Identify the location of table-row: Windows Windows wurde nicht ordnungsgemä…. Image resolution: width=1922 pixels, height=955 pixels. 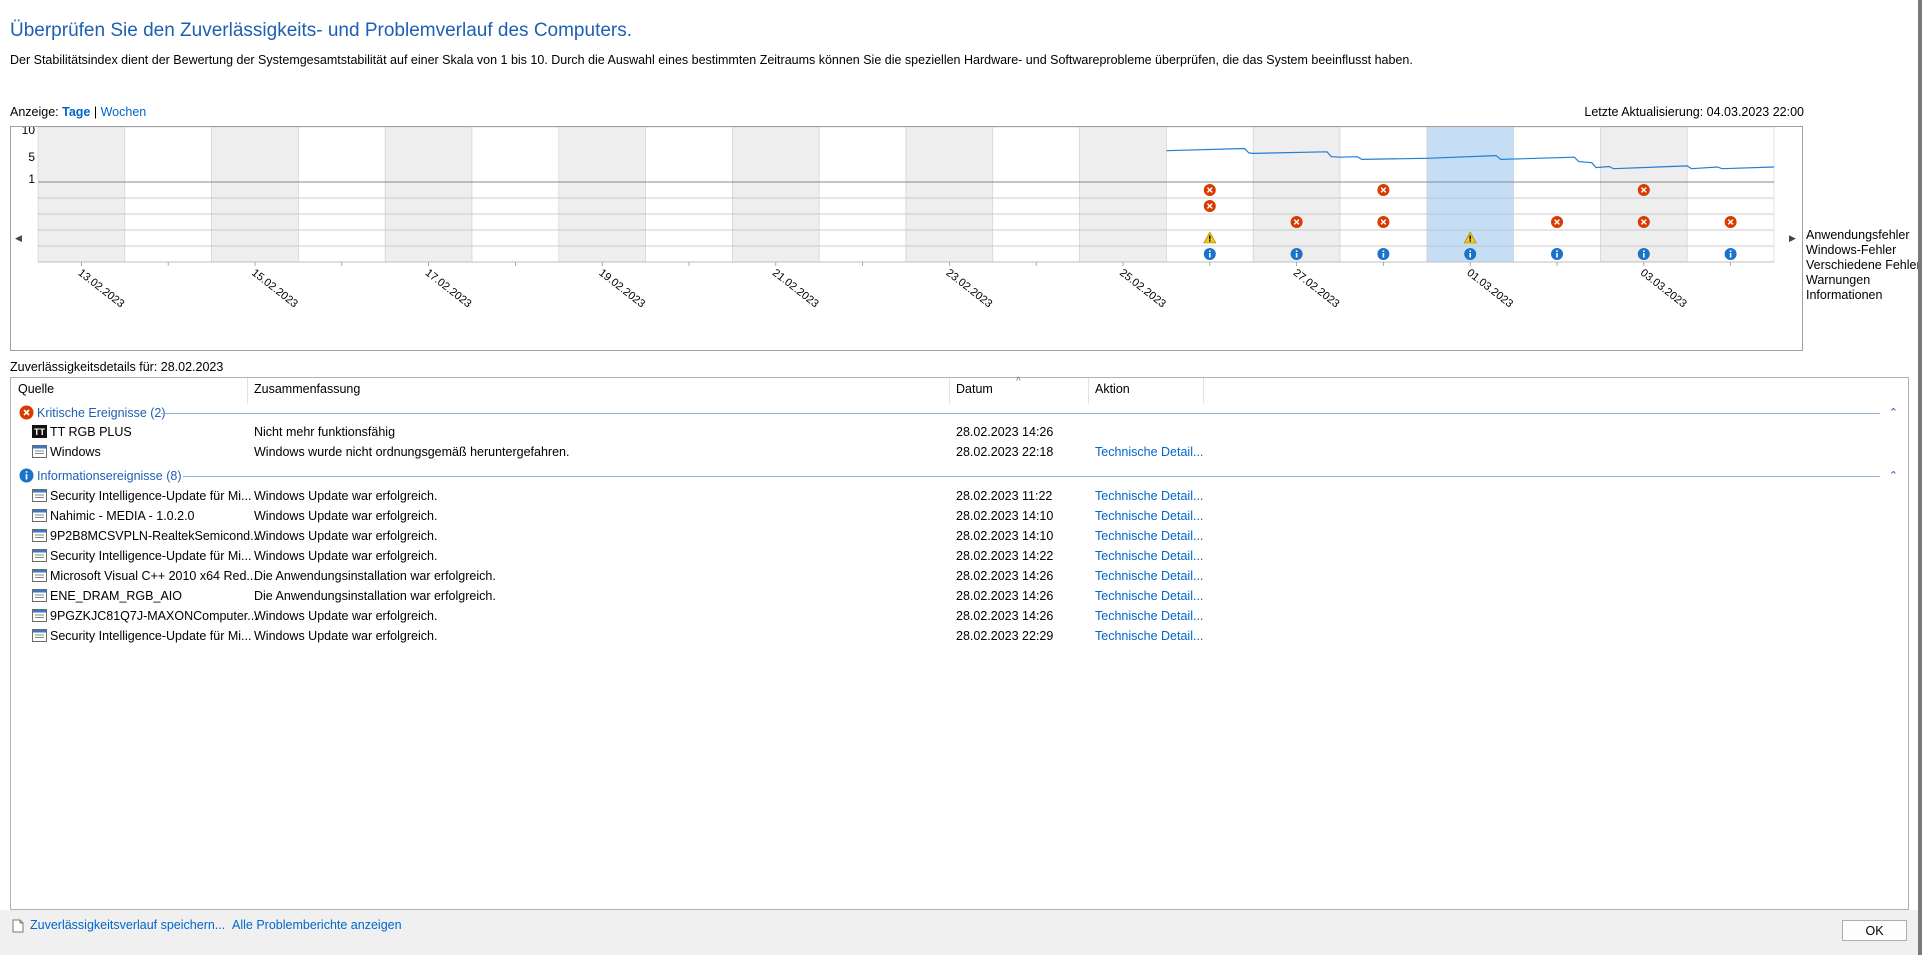
(959, 452).